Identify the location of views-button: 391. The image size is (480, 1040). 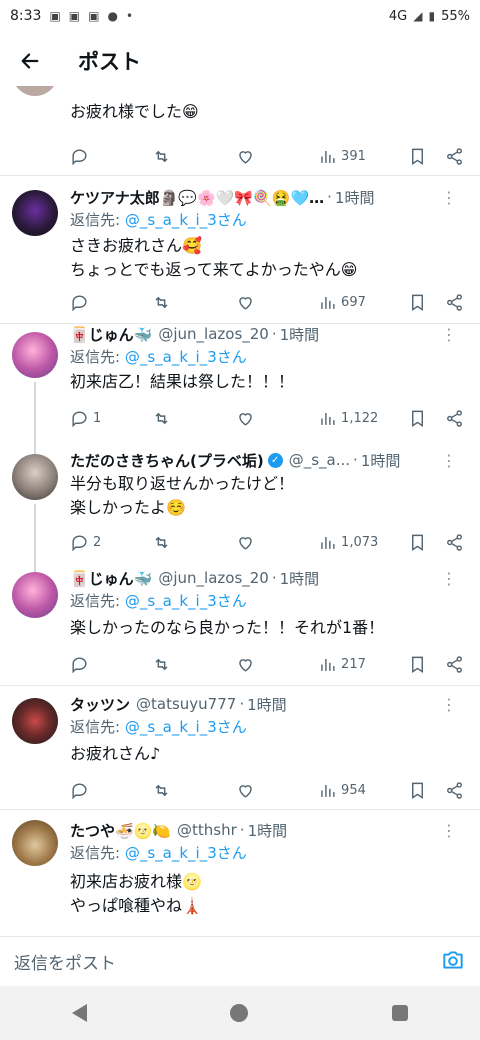
(363, 156).